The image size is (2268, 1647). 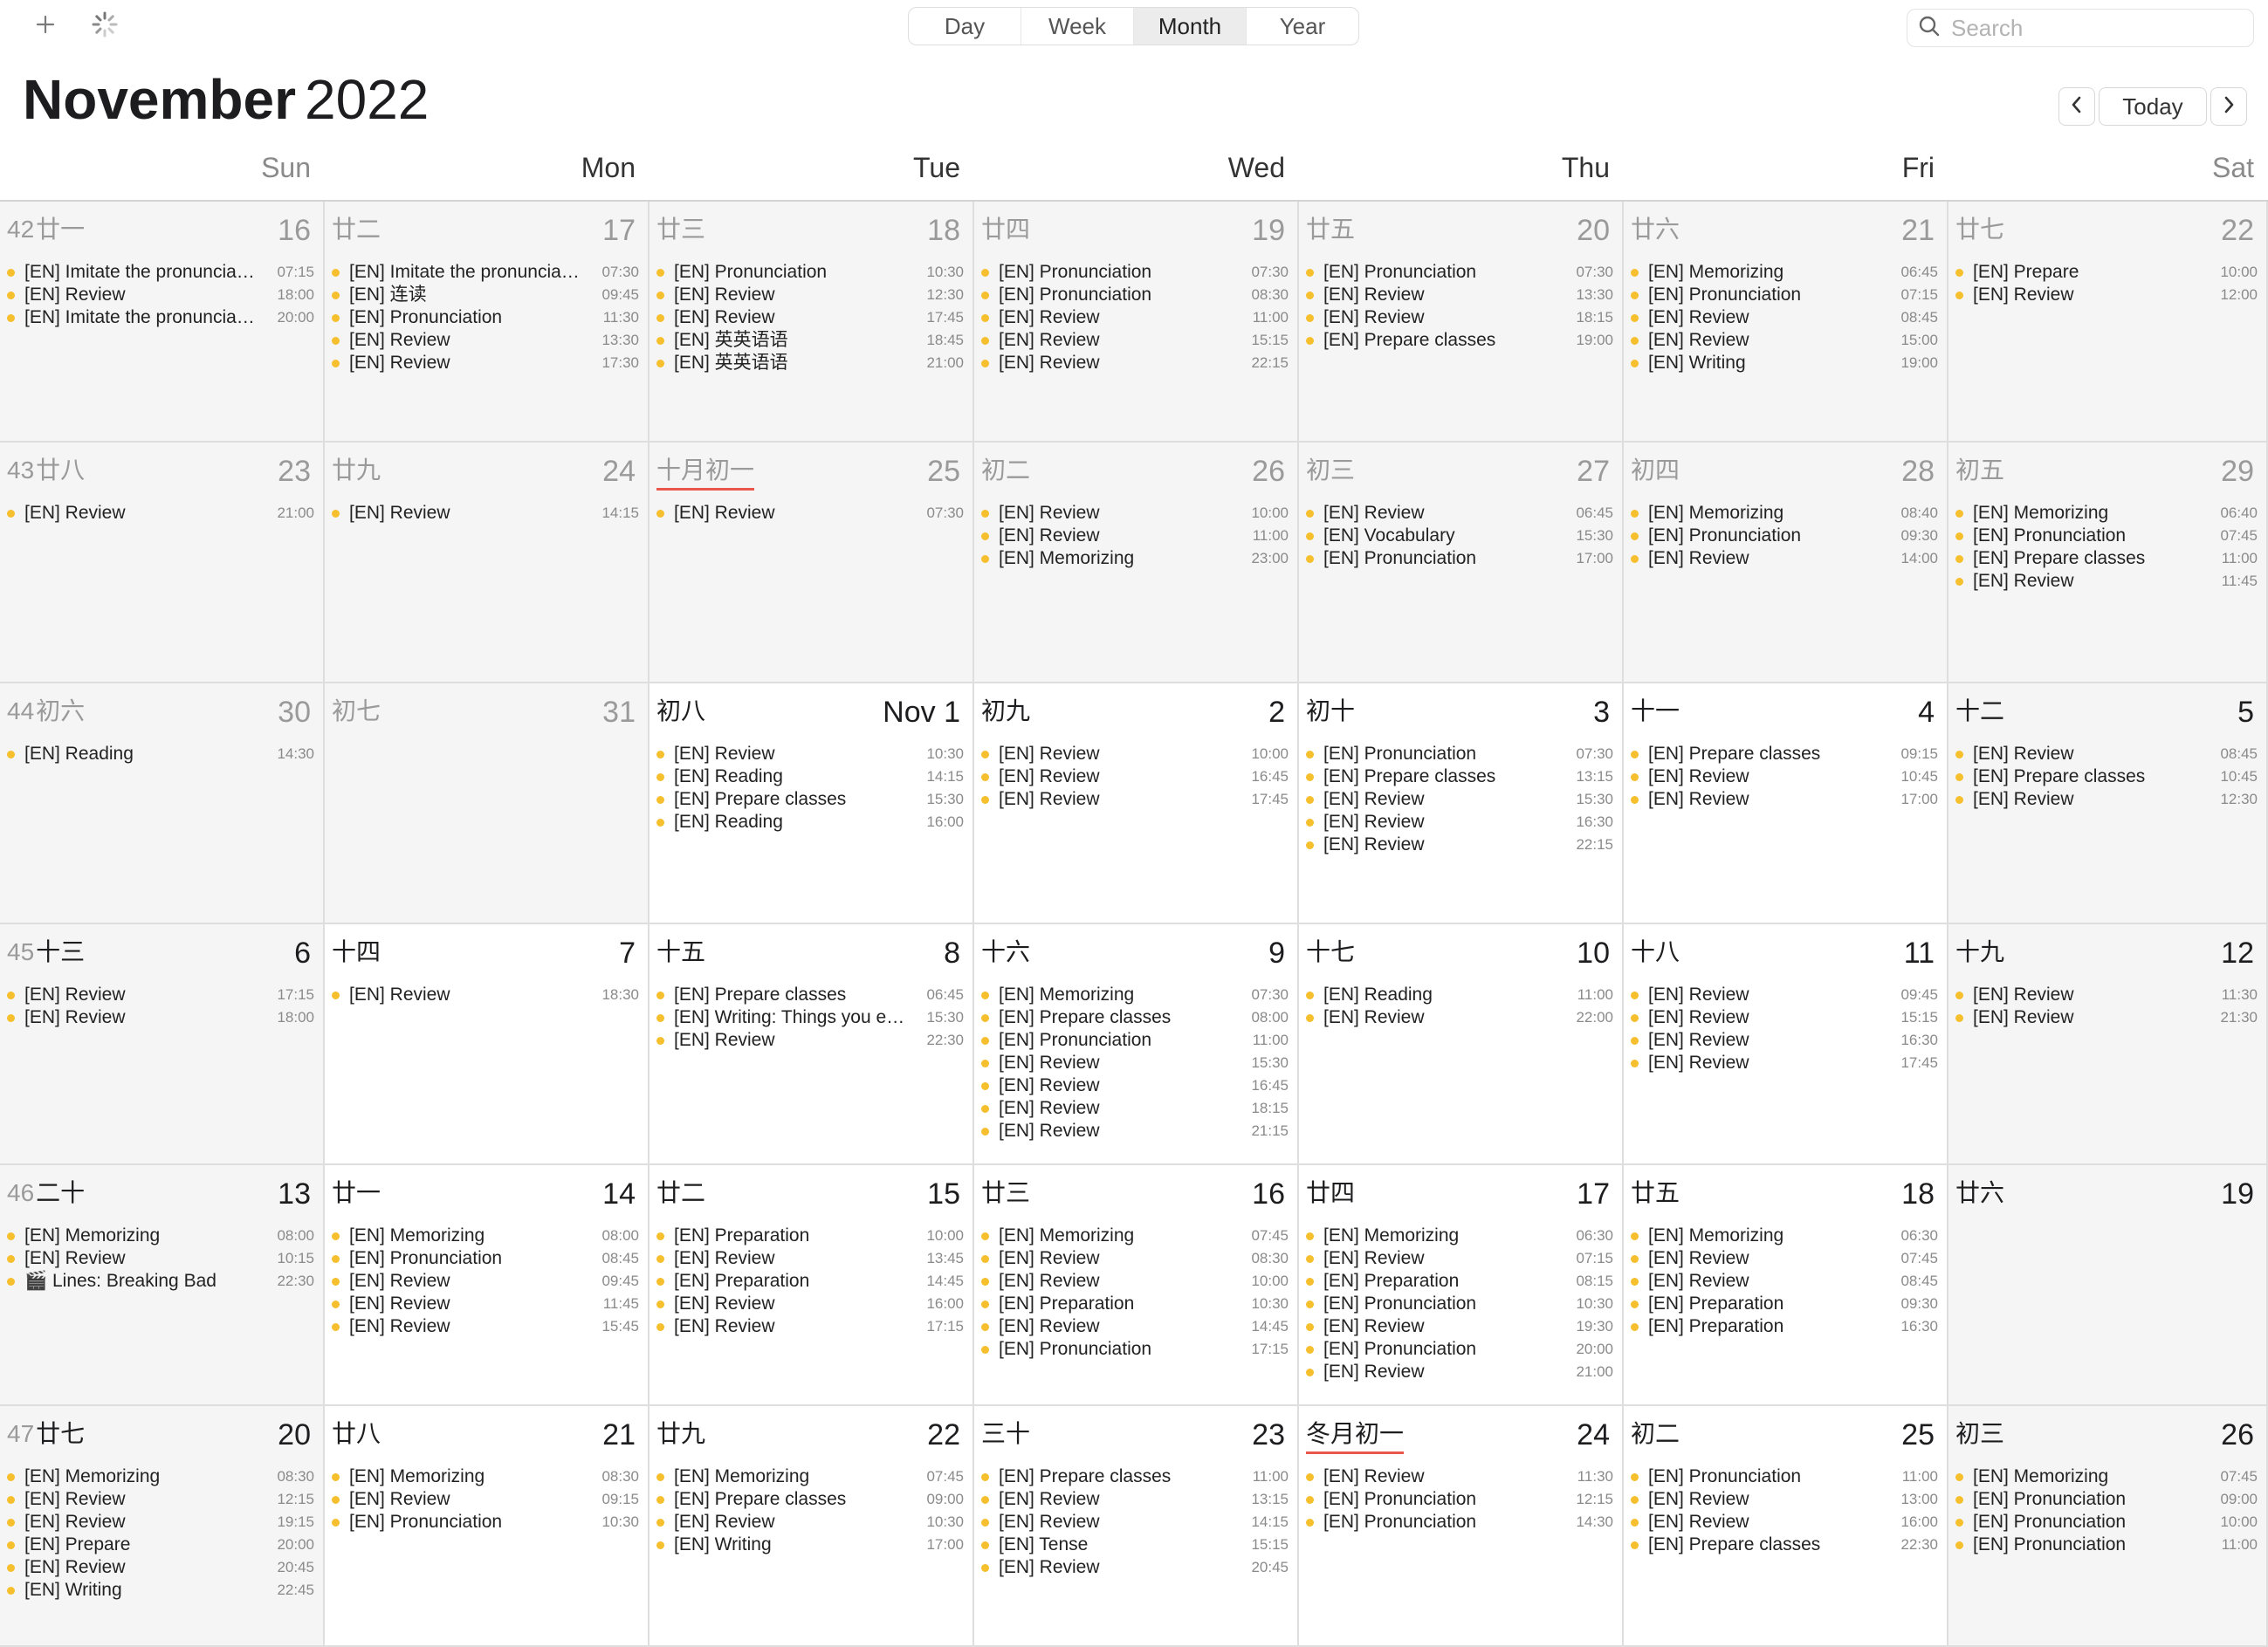 What do you see at coordinates (487, 1044) in the screenshot?
I see `day-cell: 十四 7 [EN] Review 18:30` at bounding box center [487, 1044].